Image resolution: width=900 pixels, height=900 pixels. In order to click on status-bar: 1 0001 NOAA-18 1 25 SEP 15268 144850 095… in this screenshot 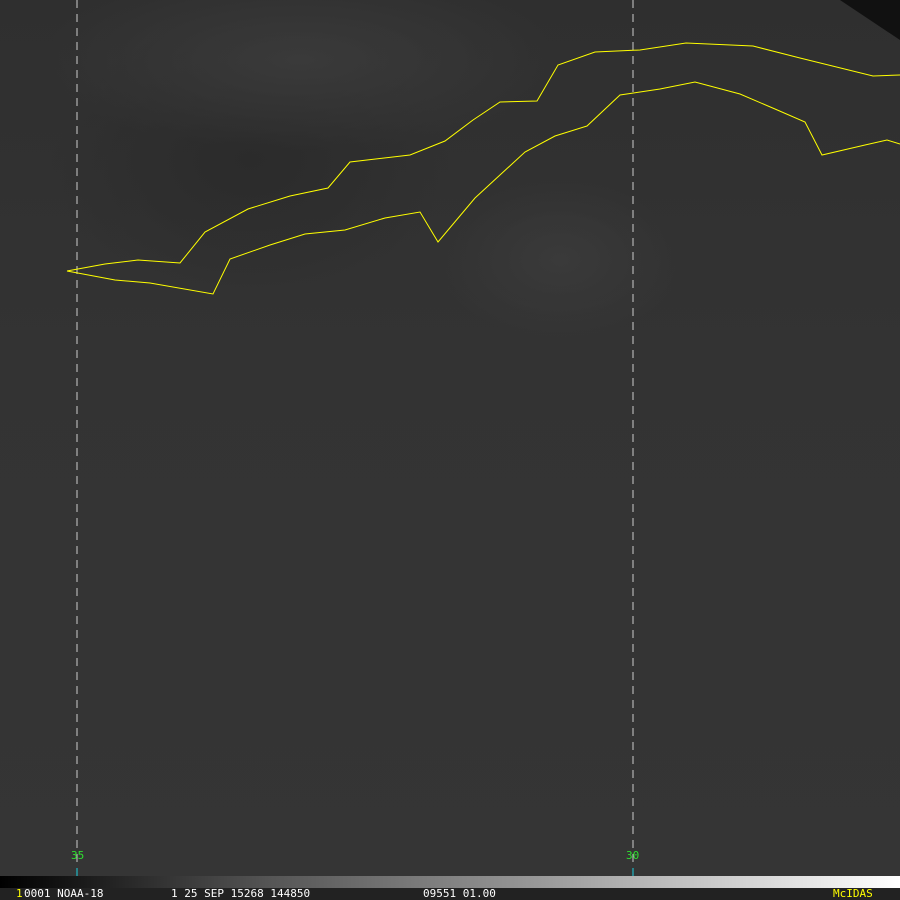, I will do `click(450, 894)`.